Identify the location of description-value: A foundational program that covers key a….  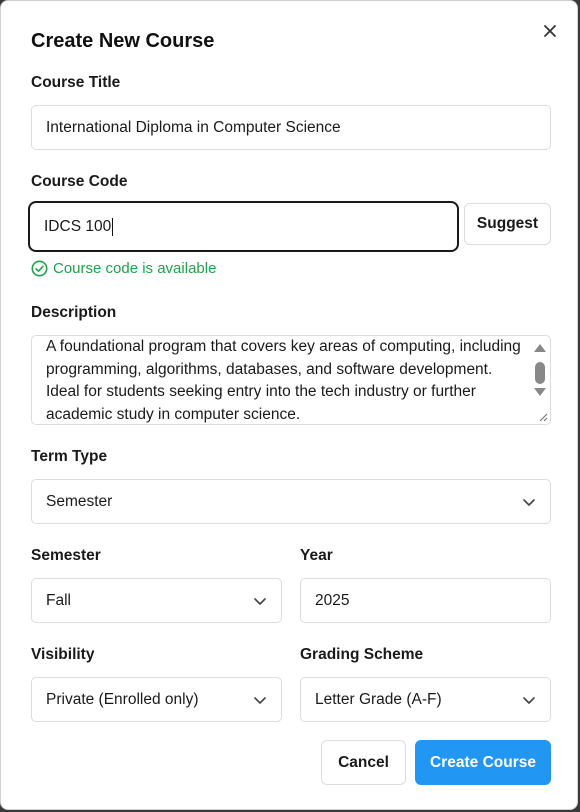
(283, 380).